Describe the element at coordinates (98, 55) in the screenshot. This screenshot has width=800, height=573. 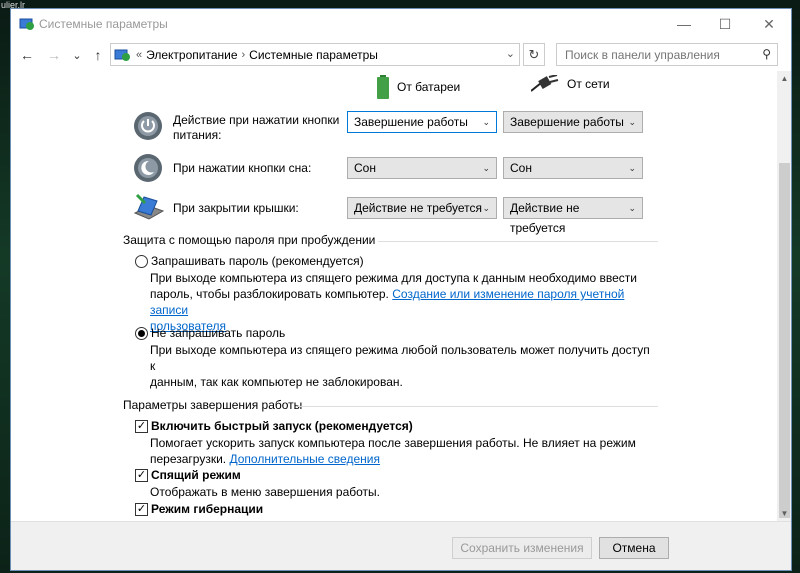
I see `up-arrow-icon: ↑` at that location.